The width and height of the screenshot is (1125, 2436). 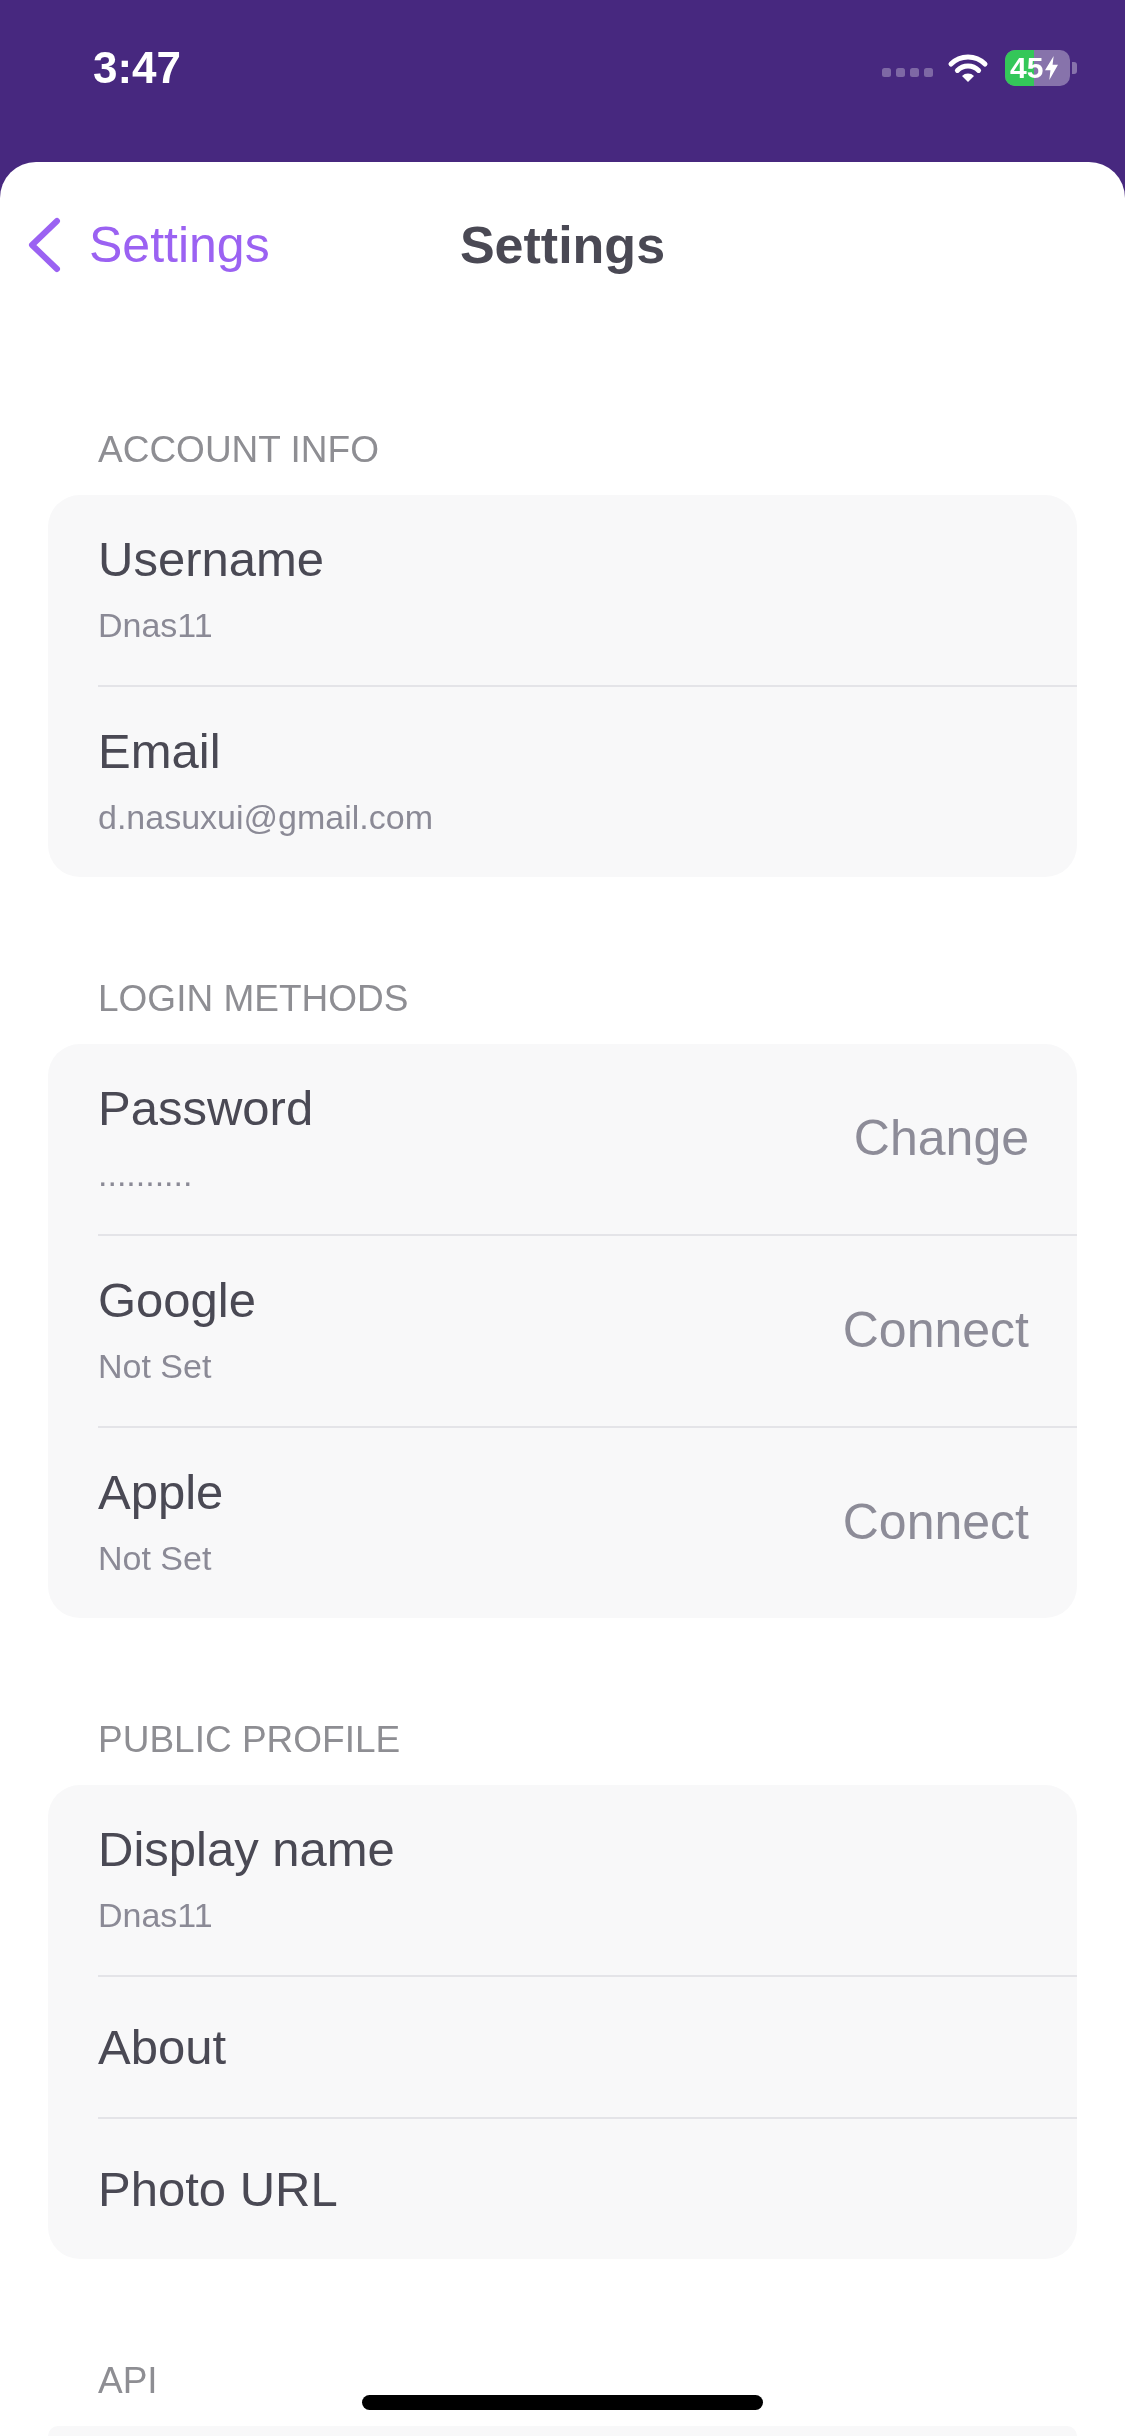 I want to click on back-button: Settings, so click(x=148, y=245).